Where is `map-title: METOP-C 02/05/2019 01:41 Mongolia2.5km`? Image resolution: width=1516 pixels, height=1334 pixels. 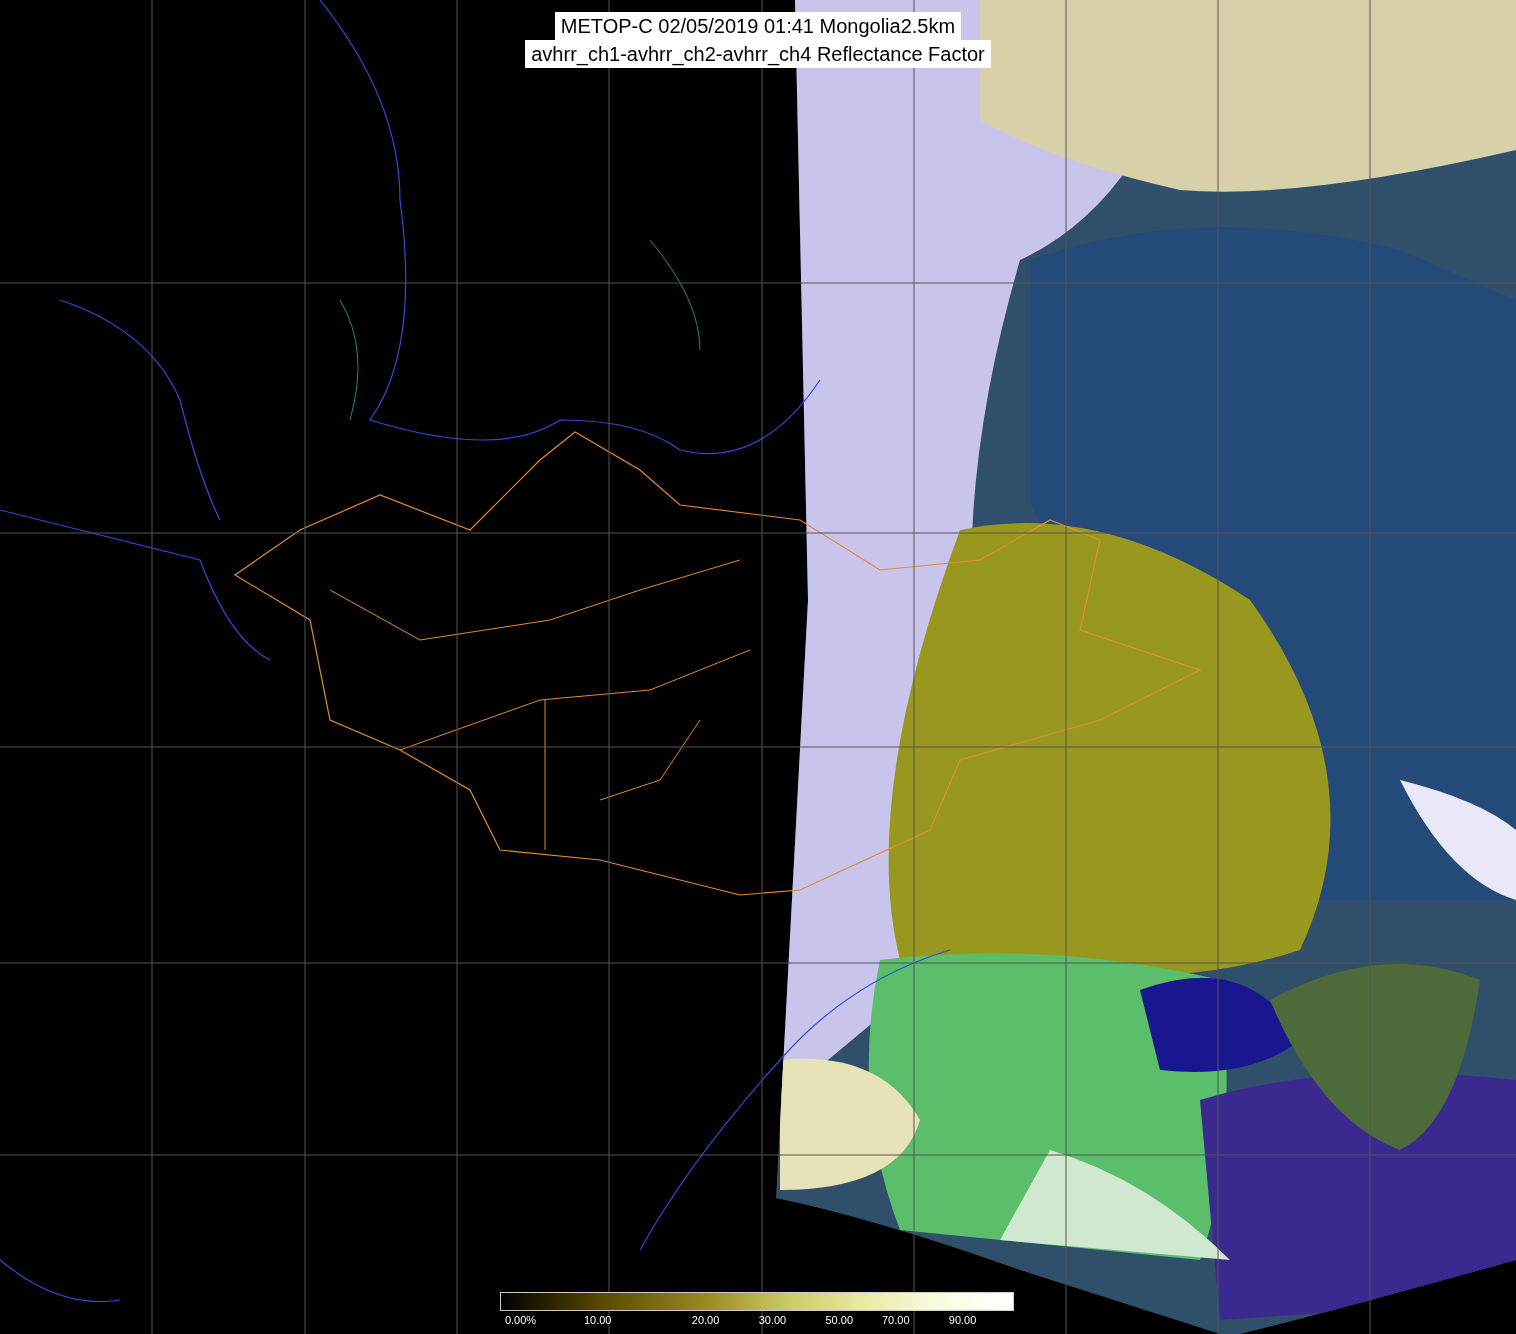 map-title: METOP-C 02/05/2019 01:41 Mongolia2.5km is located at coordinates (758, 26).